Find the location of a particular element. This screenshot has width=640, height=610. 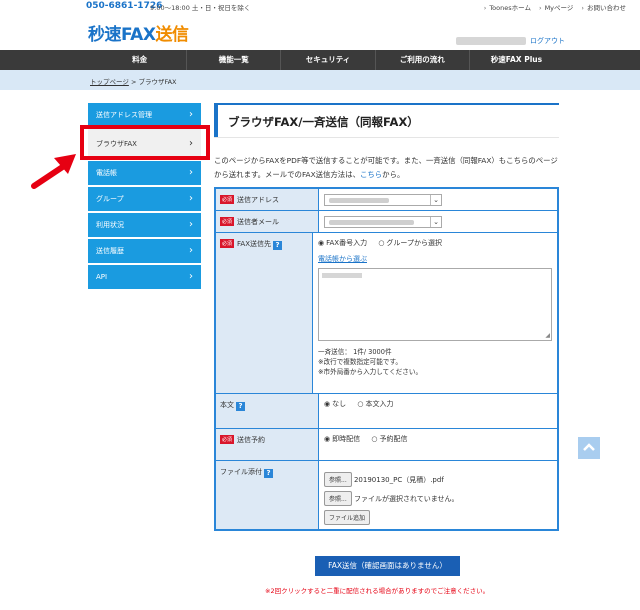

sidebar-item-usage: 利用状況 › is located at coordinates (144, 225).